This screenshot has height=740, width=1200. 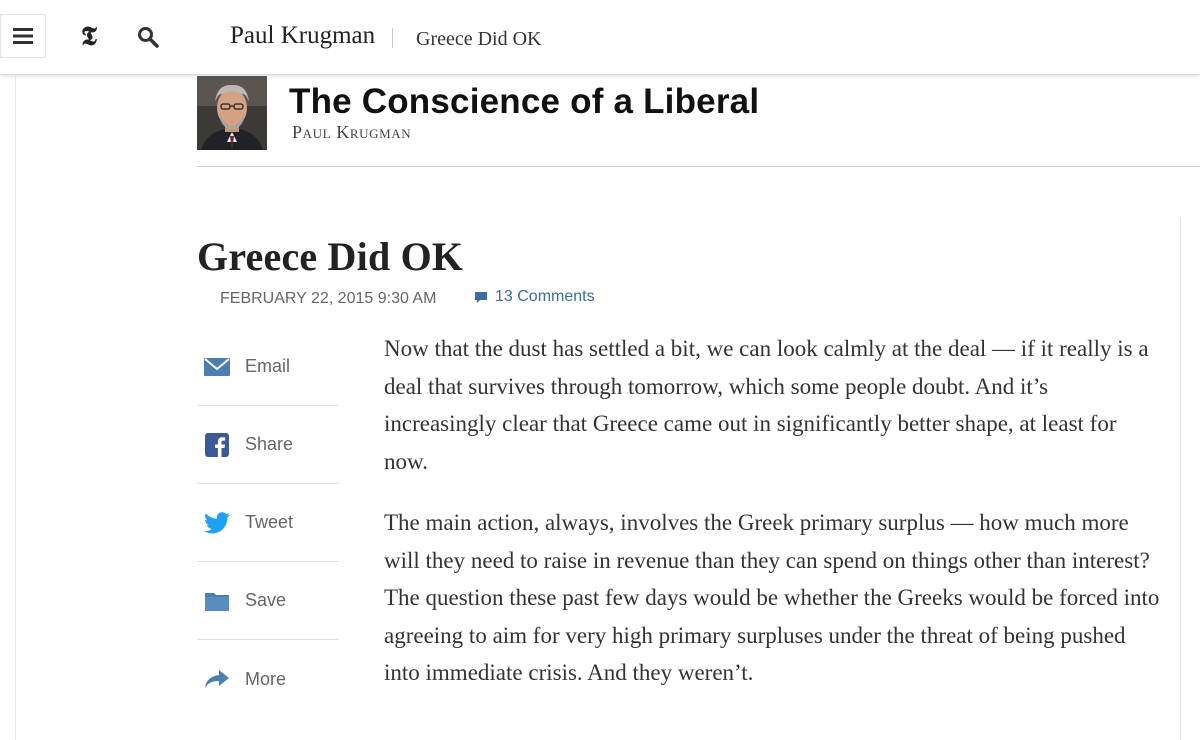 I want to click on share-twitter-label: Tweet, so click(x=269, y=522).